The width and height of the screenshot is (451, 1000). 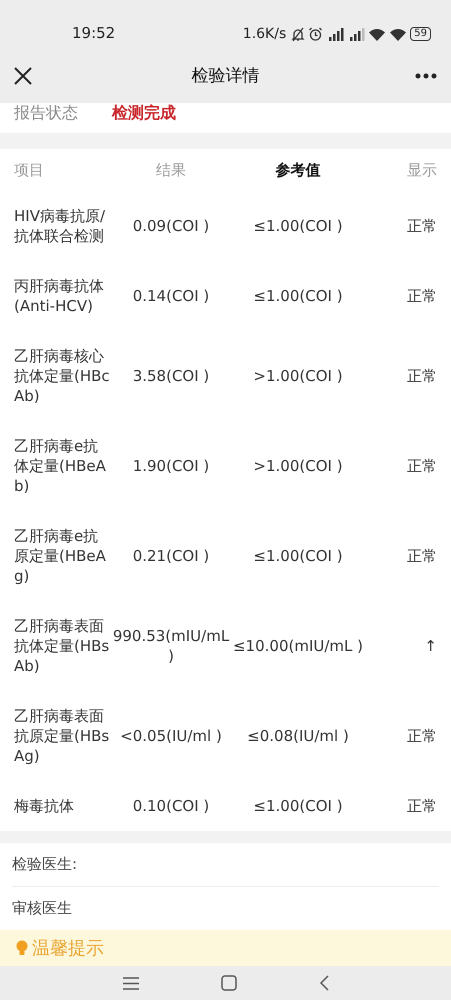 I want to click on test-item-name: 丙肝病毒抗体(Anti-HCV), so click(x=59, y=296).